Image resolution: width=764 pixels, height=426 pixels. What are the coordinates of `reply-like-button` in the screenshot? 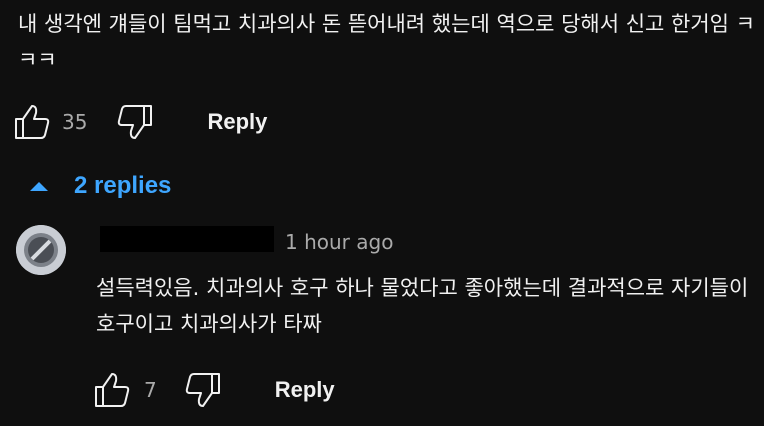 It's located at (112, 390).